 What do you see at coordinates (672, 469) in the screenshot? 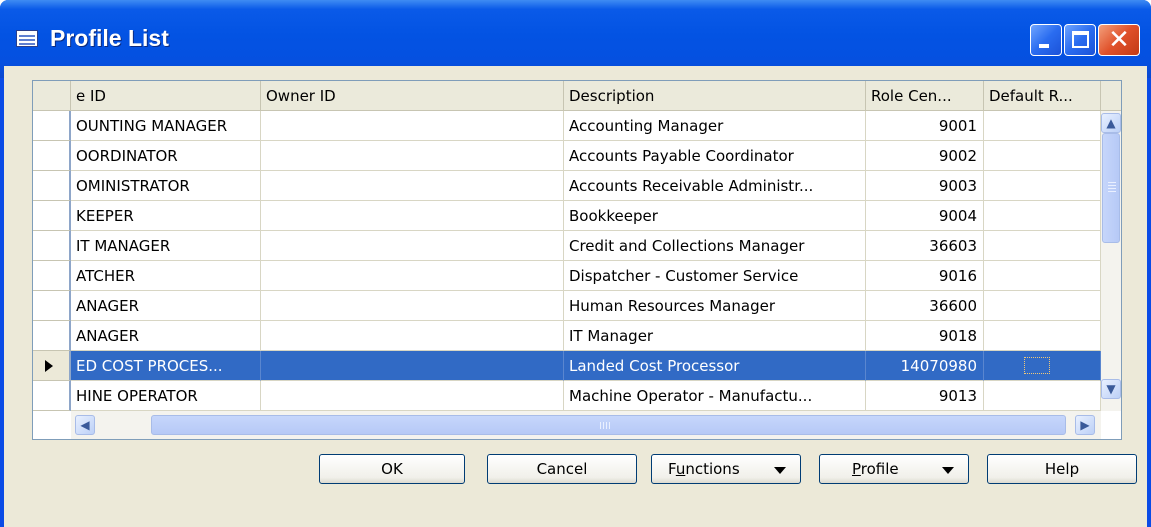
I see `functions-label-f: F` at bounding box center [672, 469].